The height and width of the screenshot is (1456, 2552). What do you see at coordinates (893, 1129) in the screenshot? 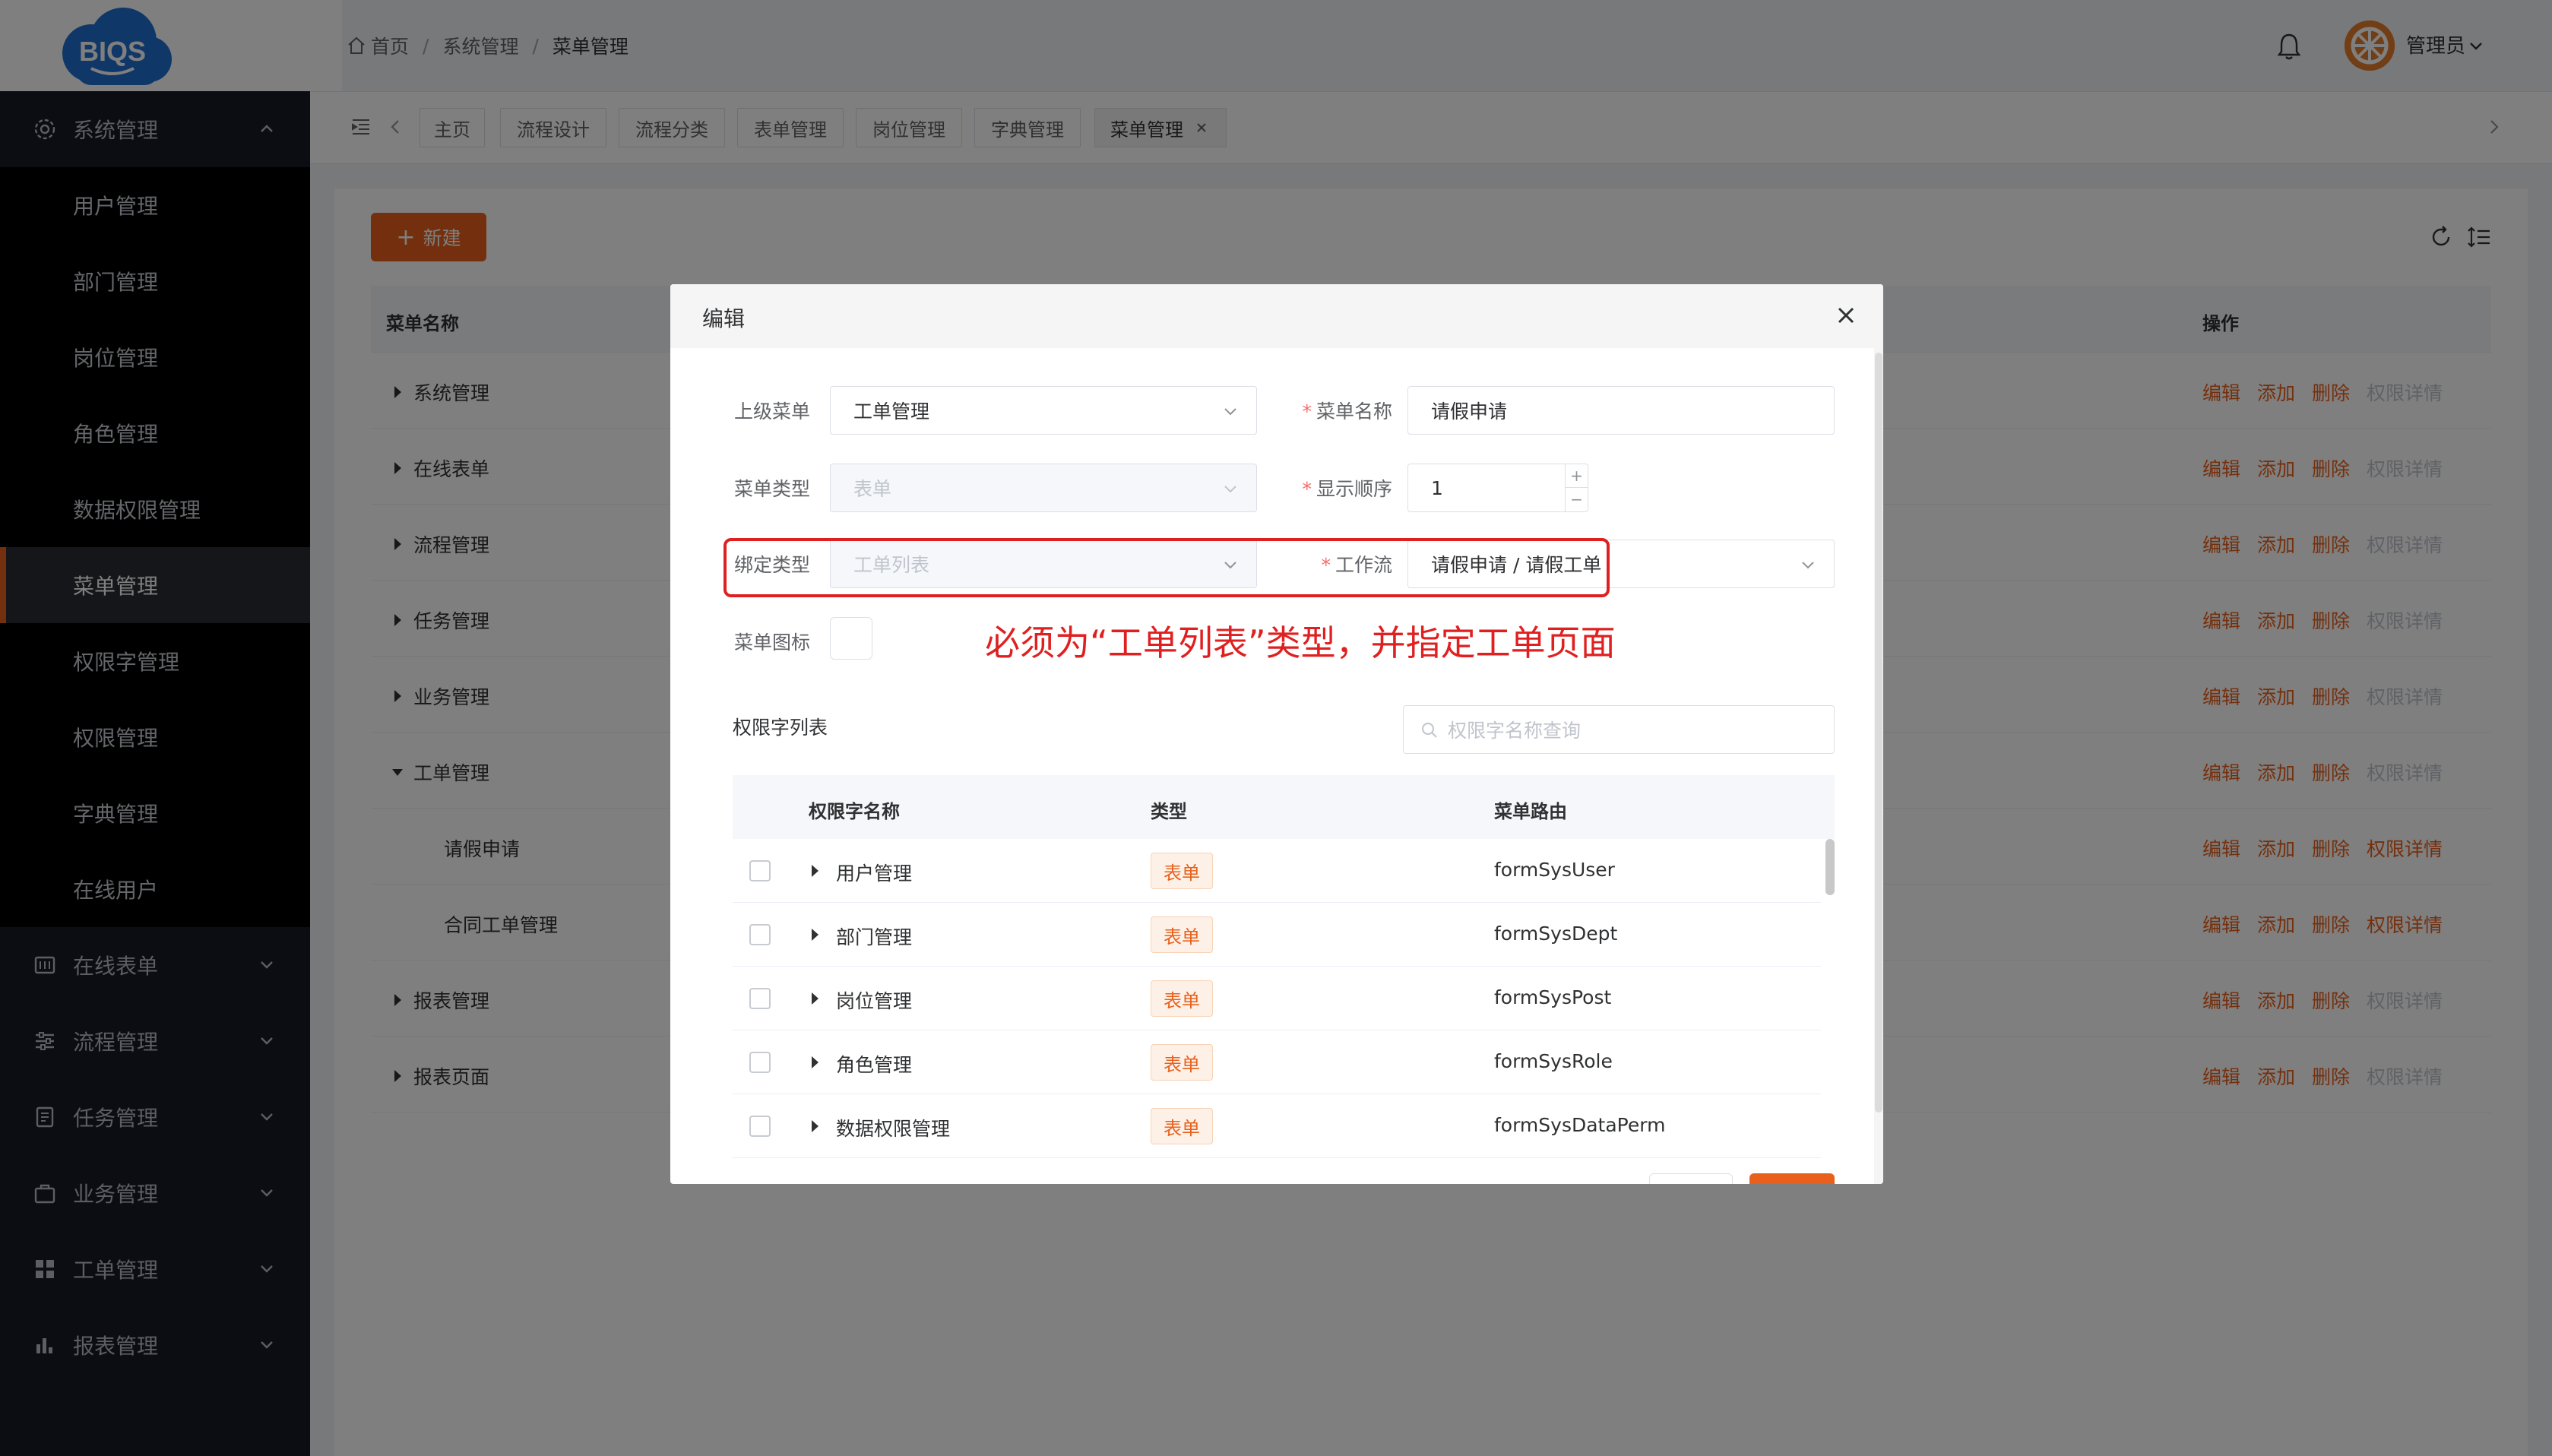
I see `permission-name: 数据权限管理` at bounding box center [893, 1129].